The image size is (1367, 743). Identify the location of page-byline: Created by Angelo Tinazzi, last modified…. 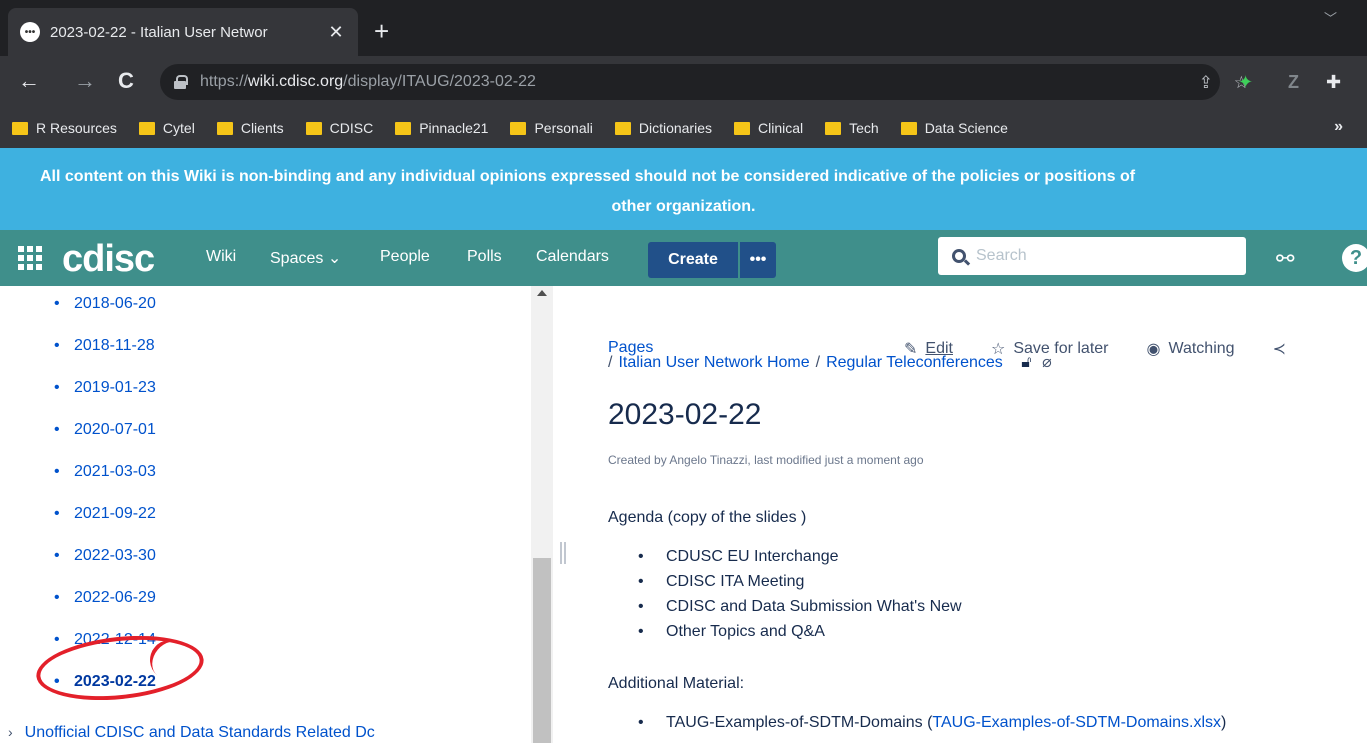
(766, 460).